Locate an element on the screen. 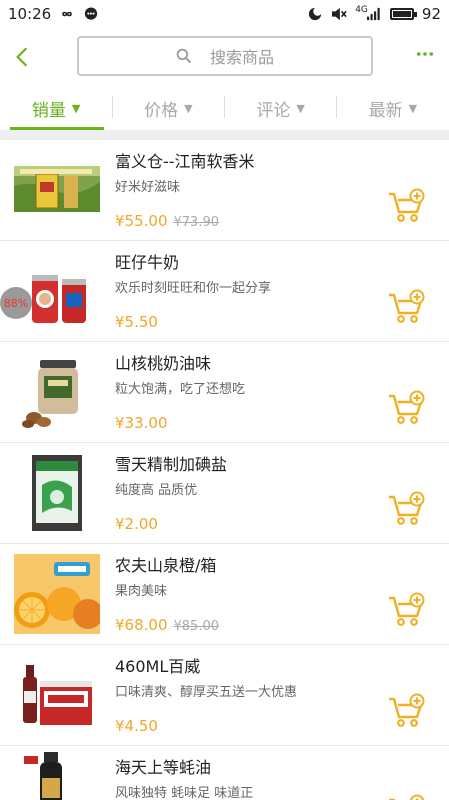 The width and height of the screenshot is (449, 800). oranges-image is located at coordinates (57, 594).